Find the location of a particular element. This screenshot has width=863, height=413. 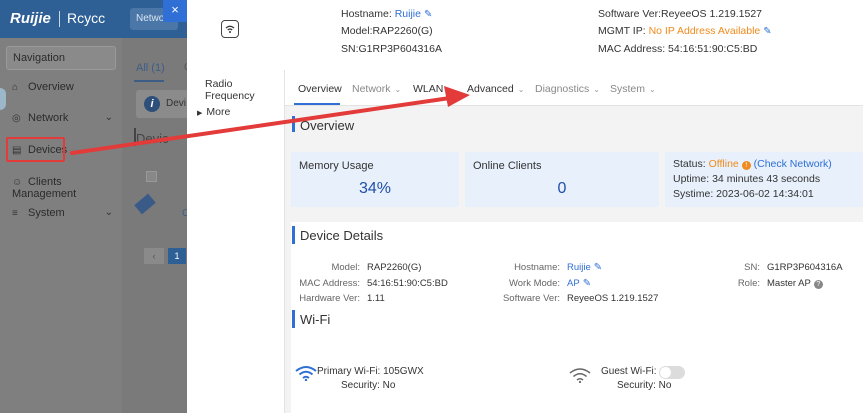

pager-prev-button: ‹ is located at coordinates (154, 256).